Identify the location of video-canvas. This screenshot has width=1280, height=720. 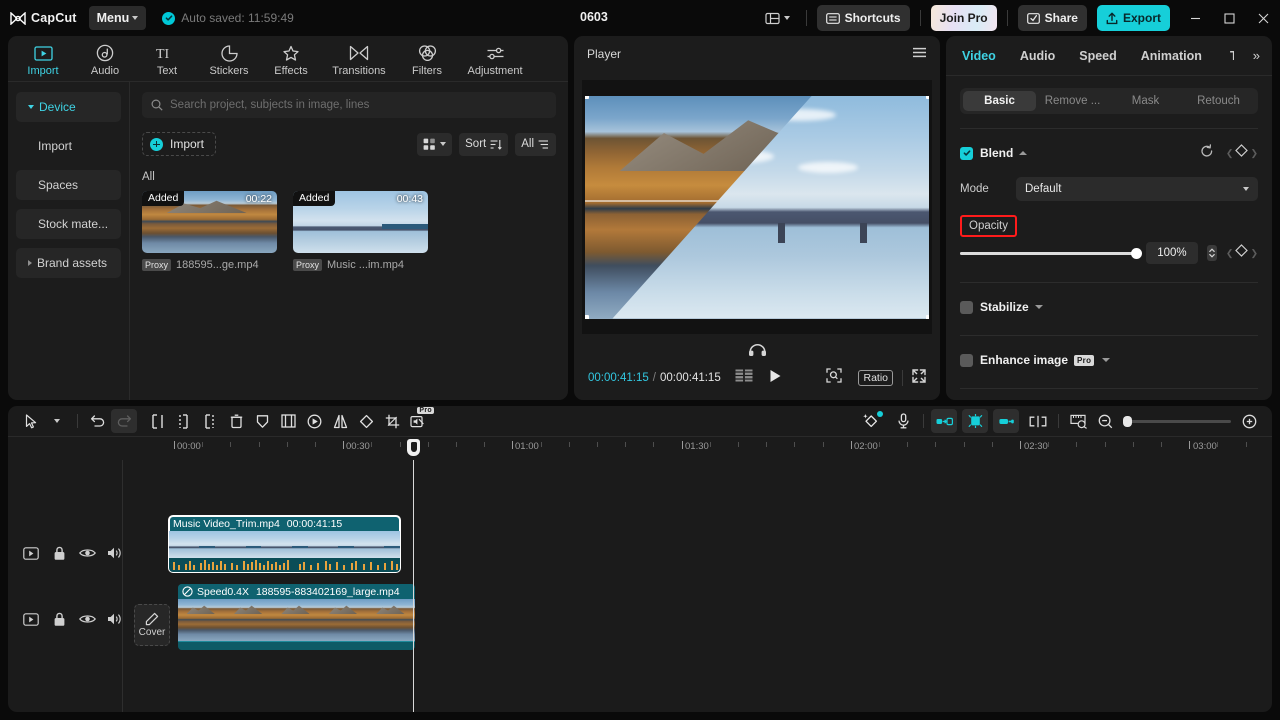
(757, 207).